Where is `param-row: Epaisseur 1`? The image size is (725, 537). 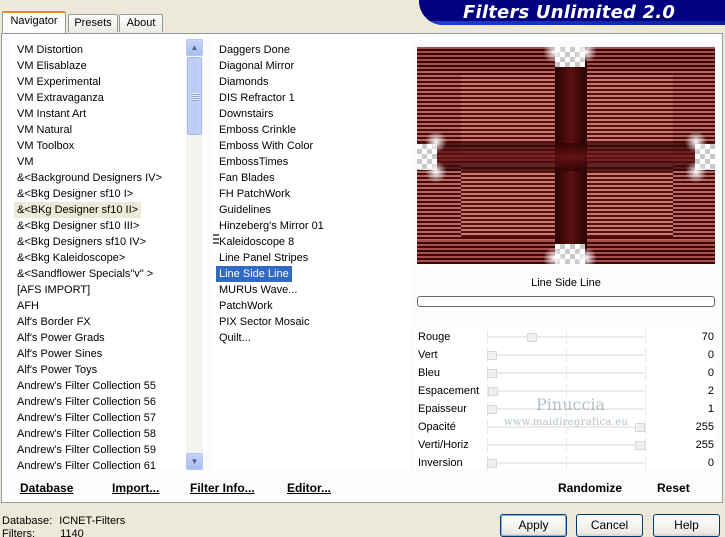 param-row: Epaisseur 1 is located at coordinates (566, 409).